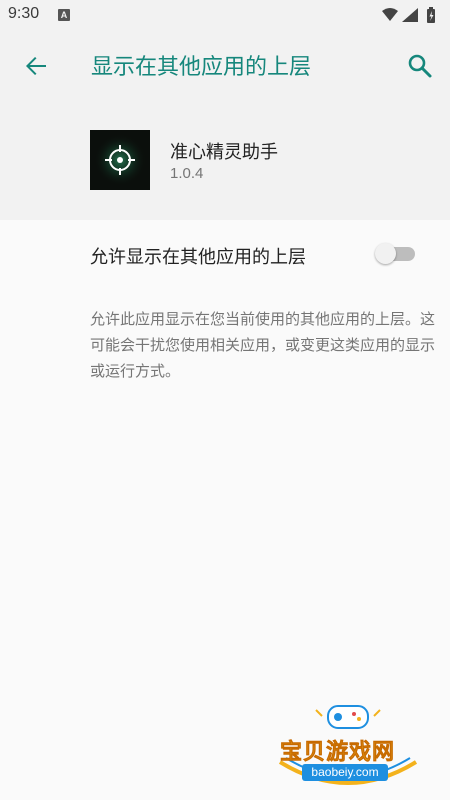 This screenshot has height=800, width=450. I want to click on permission-toggle-row: 允许显示在其他应用的上层, so click(225, 255).